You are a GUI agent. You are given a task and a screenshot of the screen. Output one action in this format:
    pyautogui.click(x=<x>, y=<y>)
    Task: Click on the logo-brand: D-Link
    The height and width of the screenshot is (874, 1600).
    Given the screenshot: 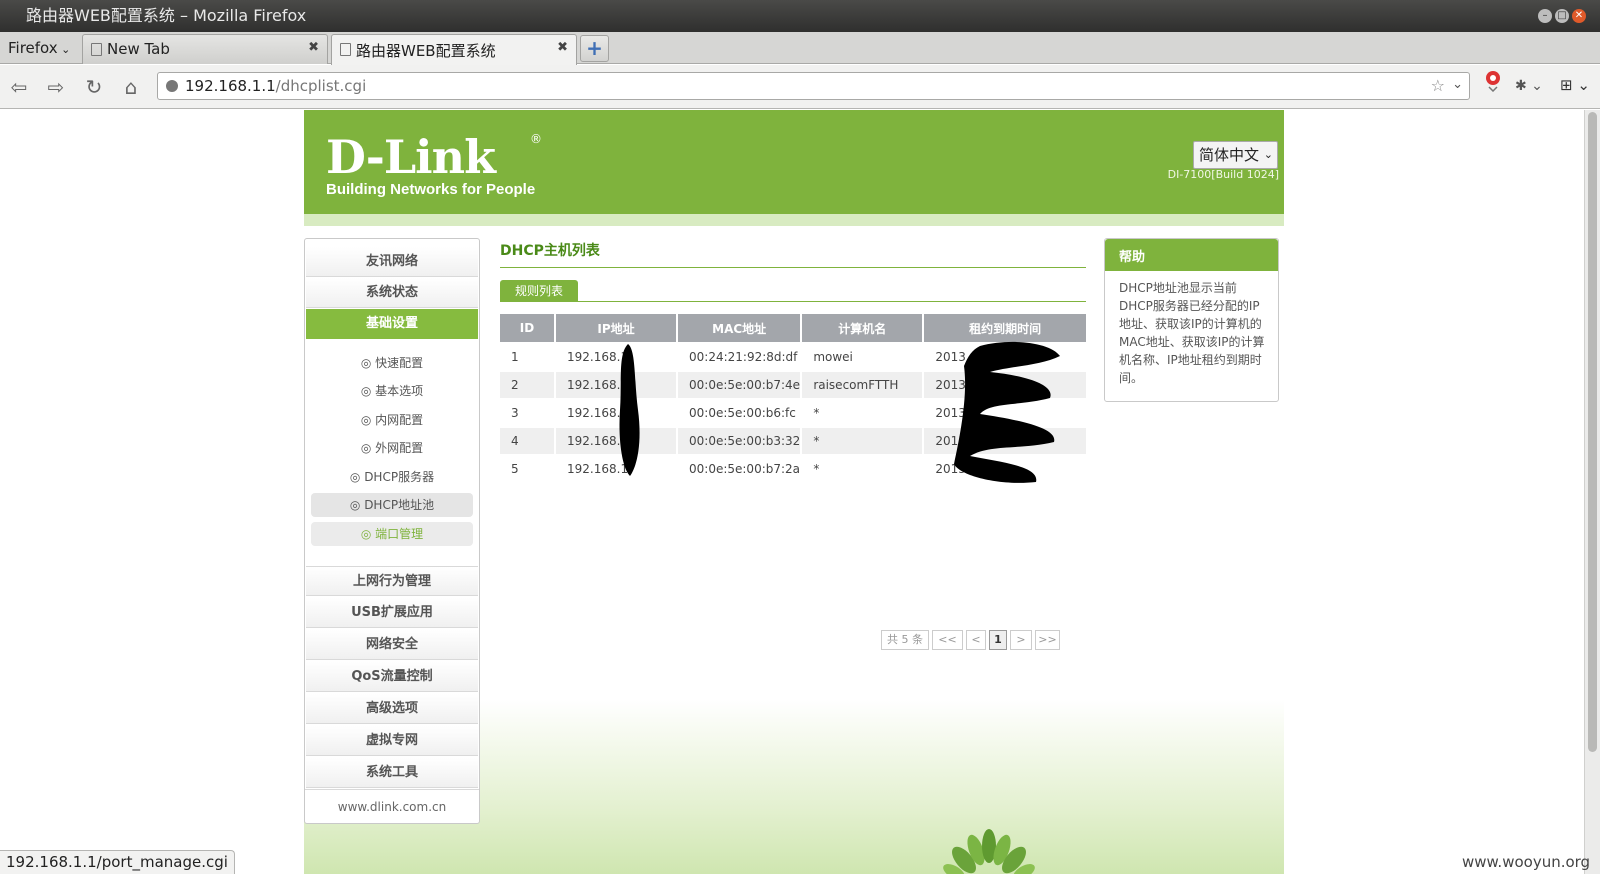 What is the action you would take?
    pyautogui.click(x=411, y=157)
    